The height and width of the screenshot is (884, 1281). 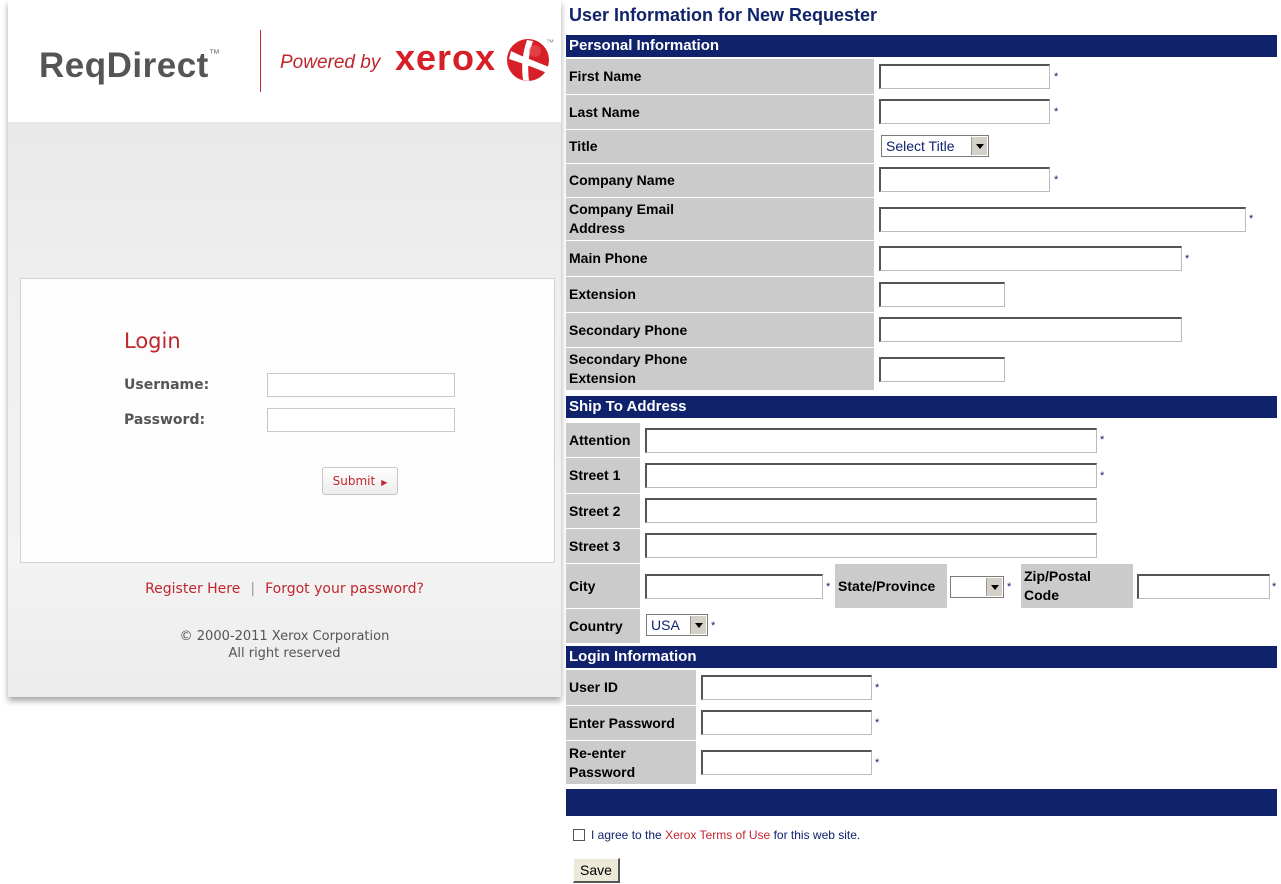 I want to click on enter-password-input, so click(x=786, y=722).